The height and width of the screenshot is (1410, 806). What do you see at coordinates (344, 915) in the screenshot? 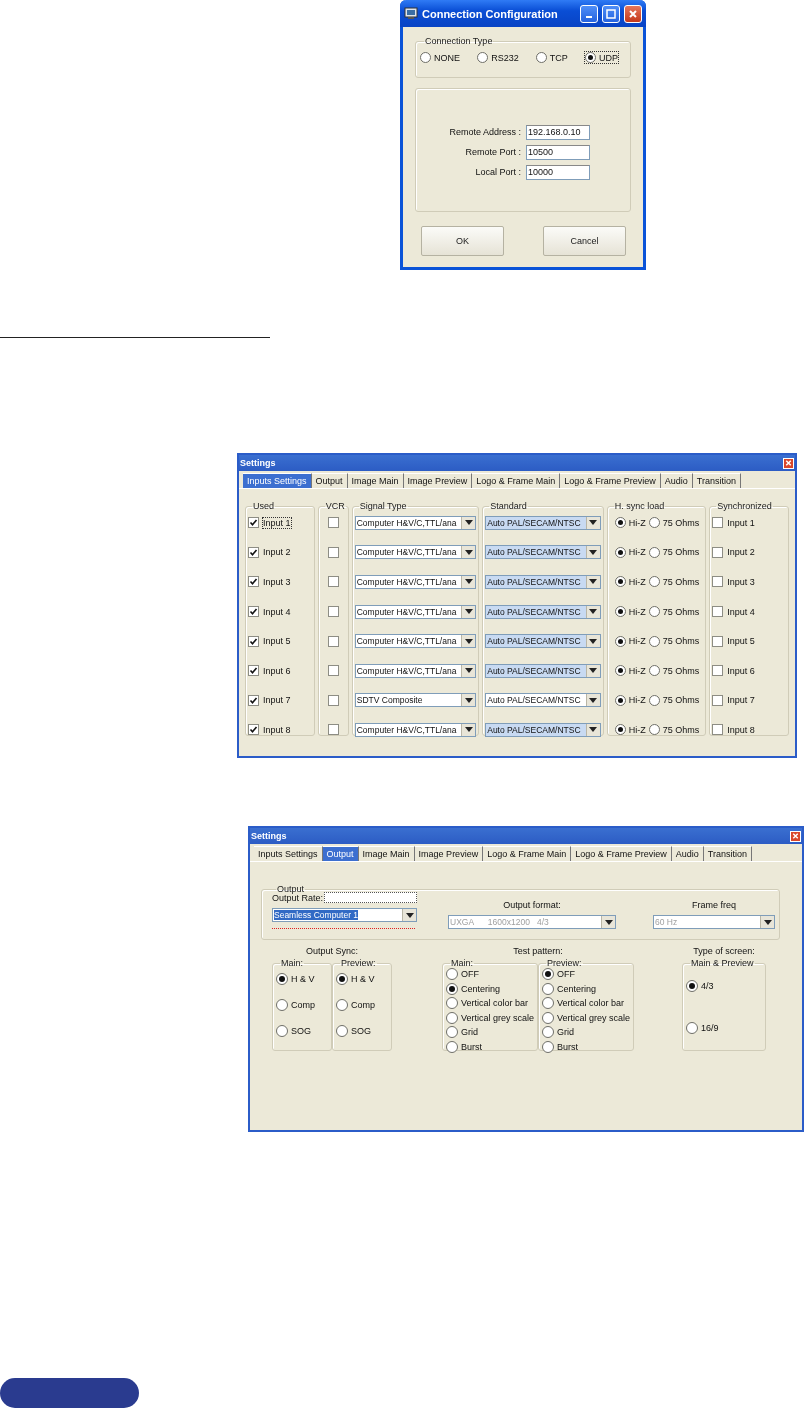
I see `dropdown: Seamless Computer 1` at bounding box center [344, 915].